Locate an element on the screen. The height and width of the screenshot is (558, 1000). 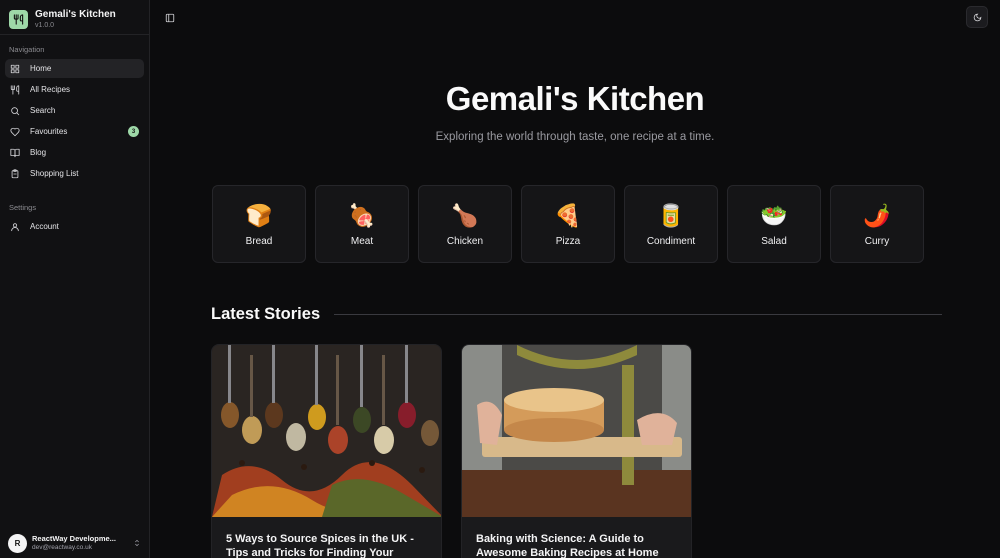
utensils-logo-icon is located at coordinates (18, 19).